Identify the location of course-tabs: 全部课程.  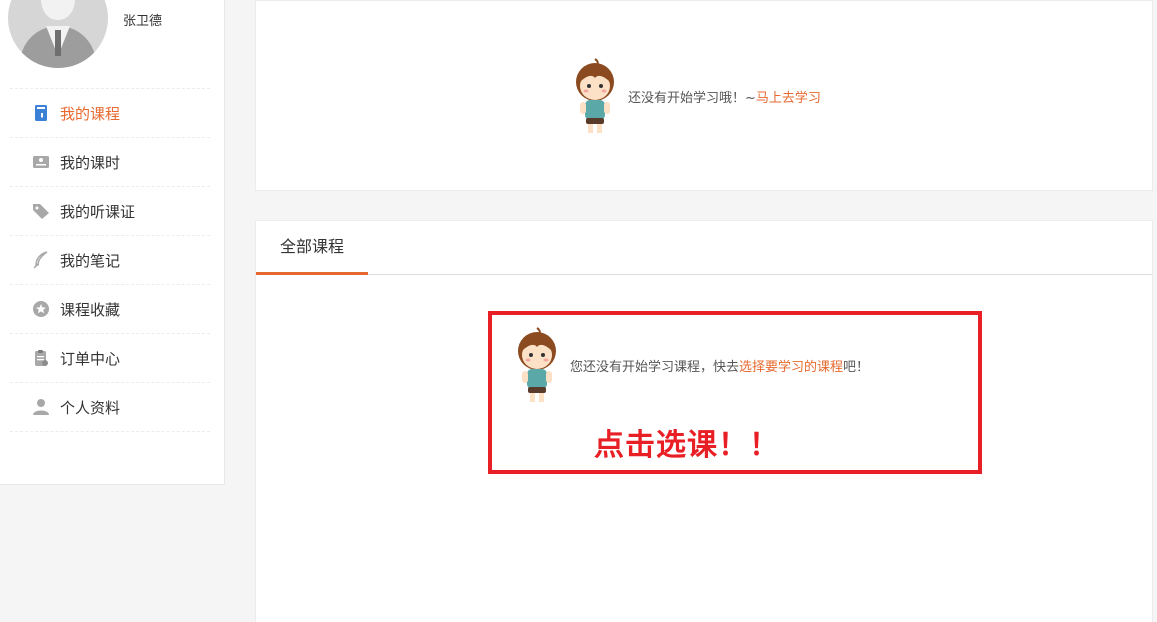
(704, 248).